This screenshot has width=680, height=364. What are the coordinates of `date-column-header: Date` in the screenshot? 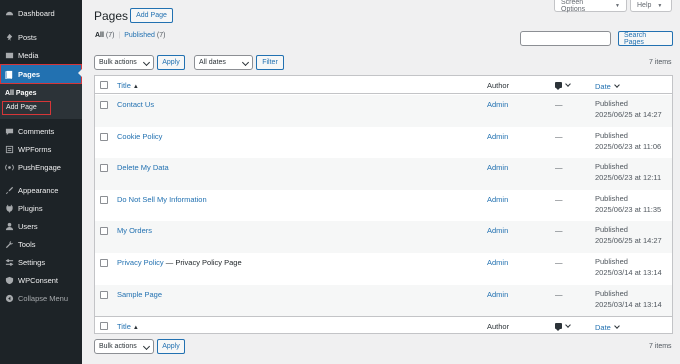 It's located at (607, 86).